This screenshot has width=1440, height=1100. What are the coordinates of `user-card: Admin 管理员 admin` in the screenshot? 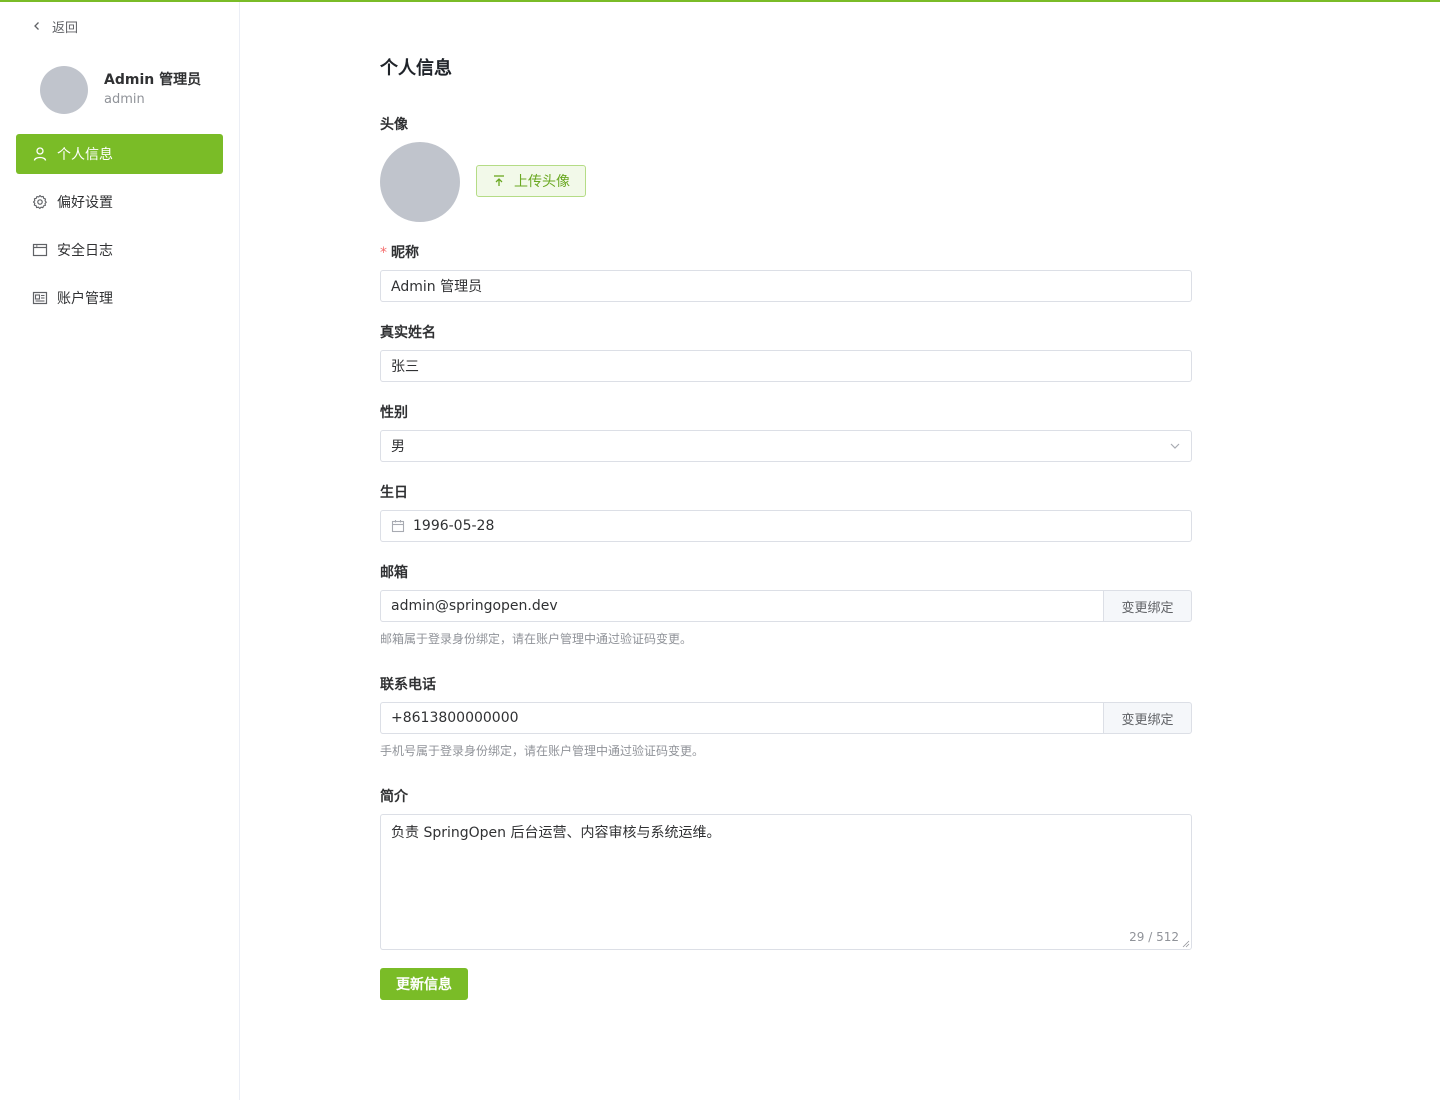 It's located at (120, 90).